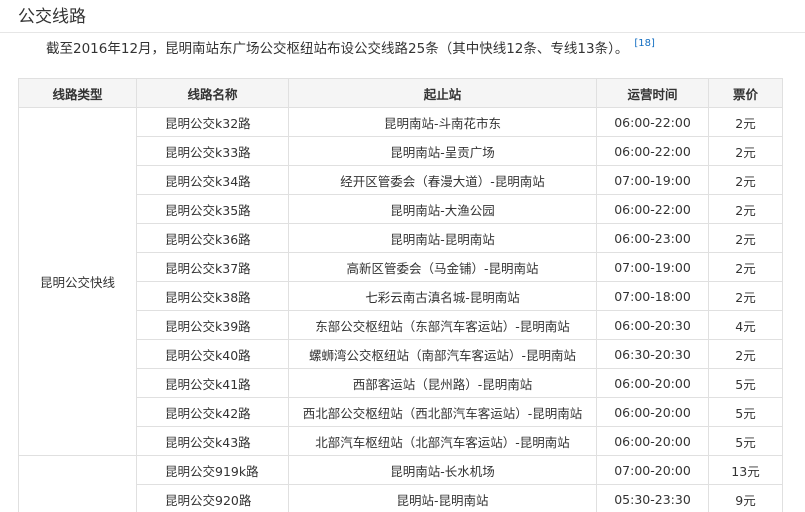 This screenshot has width=805, height=512. I want to click on stations-cell: 北部汽车枢纽站（北部汽车客运站）-昆明南站, so click(442, 441).